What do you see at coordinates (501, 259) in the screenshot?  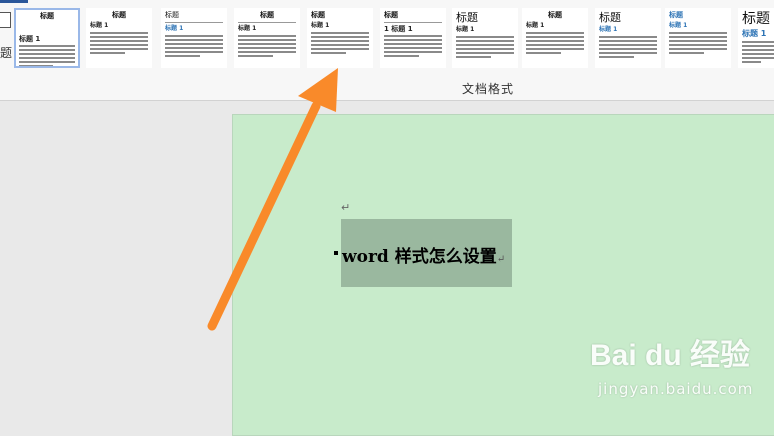 I see `heading-paragraph-mark: ↵` at bounding box center [501, 259].